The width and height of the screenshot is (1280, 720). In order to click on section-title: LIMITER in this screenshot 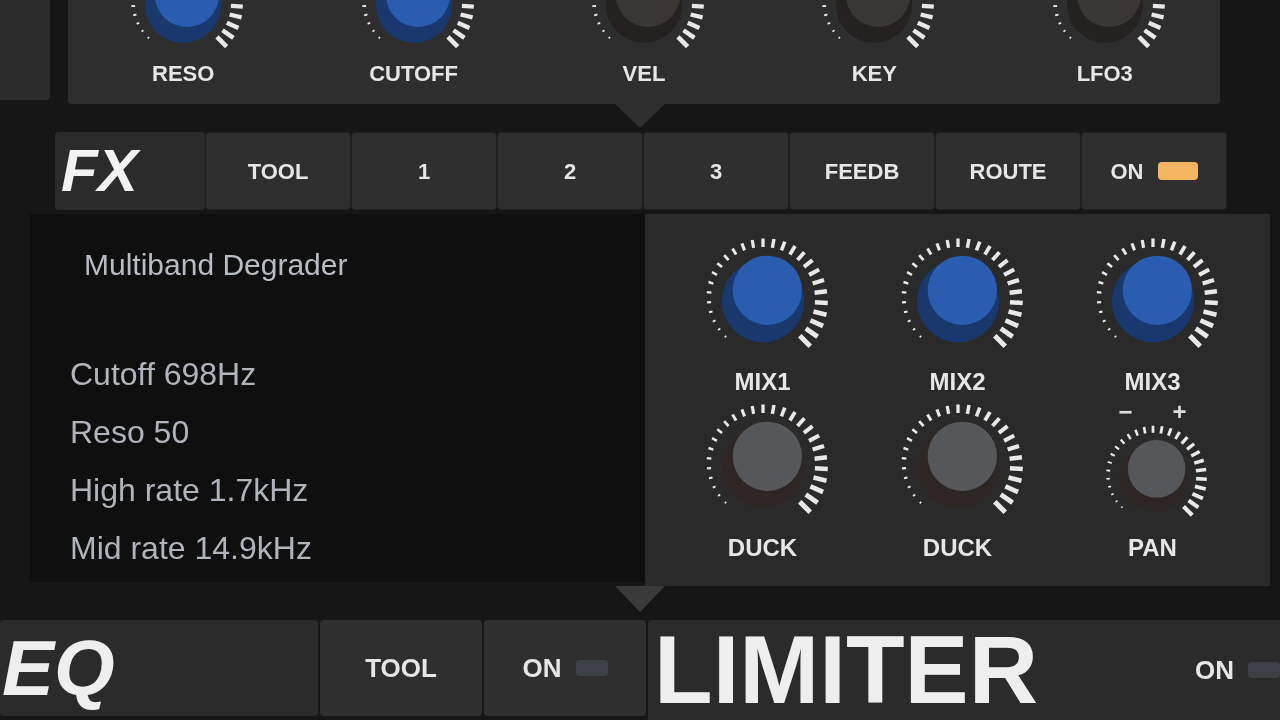, I will do `click(846, 670)`.